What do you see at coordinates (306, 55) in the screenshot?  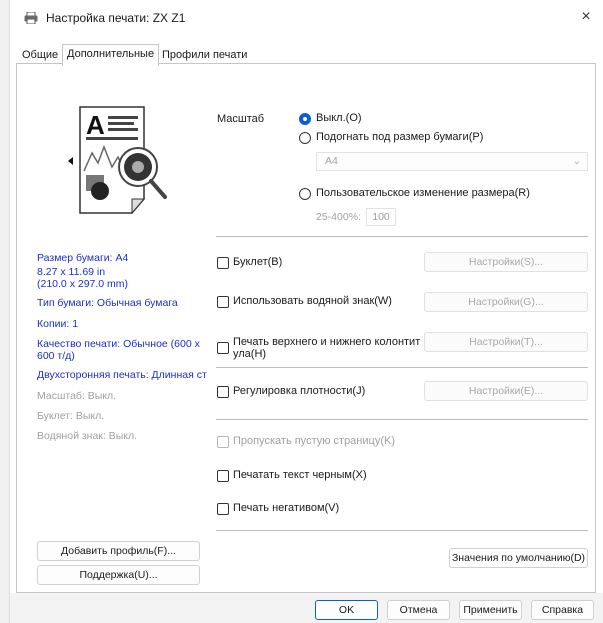 I see `tab-bar: Общие Дополнительные Профили печати` at bounding box center [306, 55].